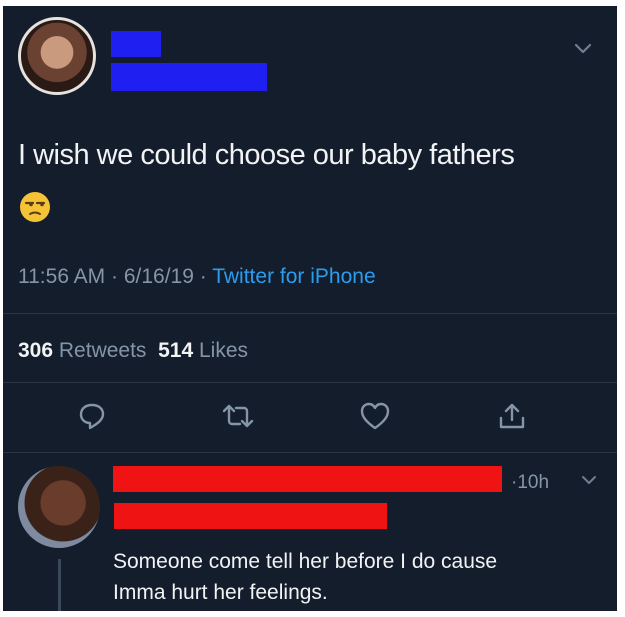 This screenshot has height=617, width=625. I want to click on redacted-reply-mention, so click(250, 516).